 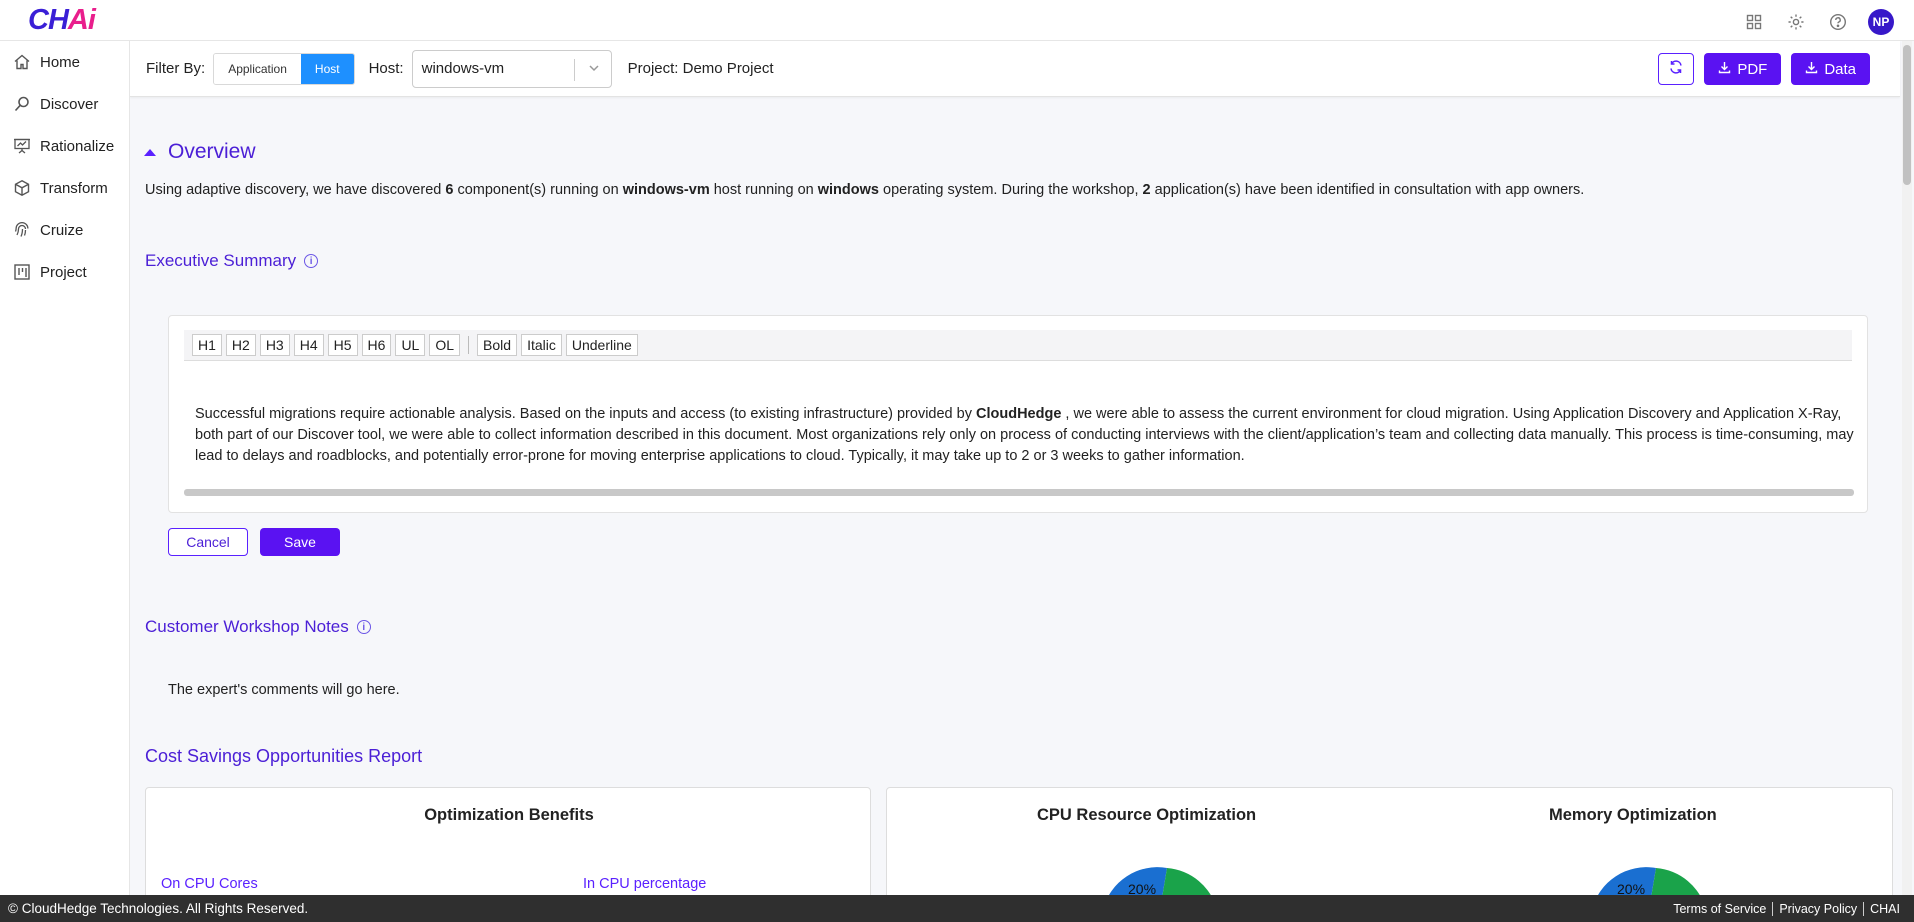 I want to click on terms-link: Terms of Service, so click(x=1719, y=909).